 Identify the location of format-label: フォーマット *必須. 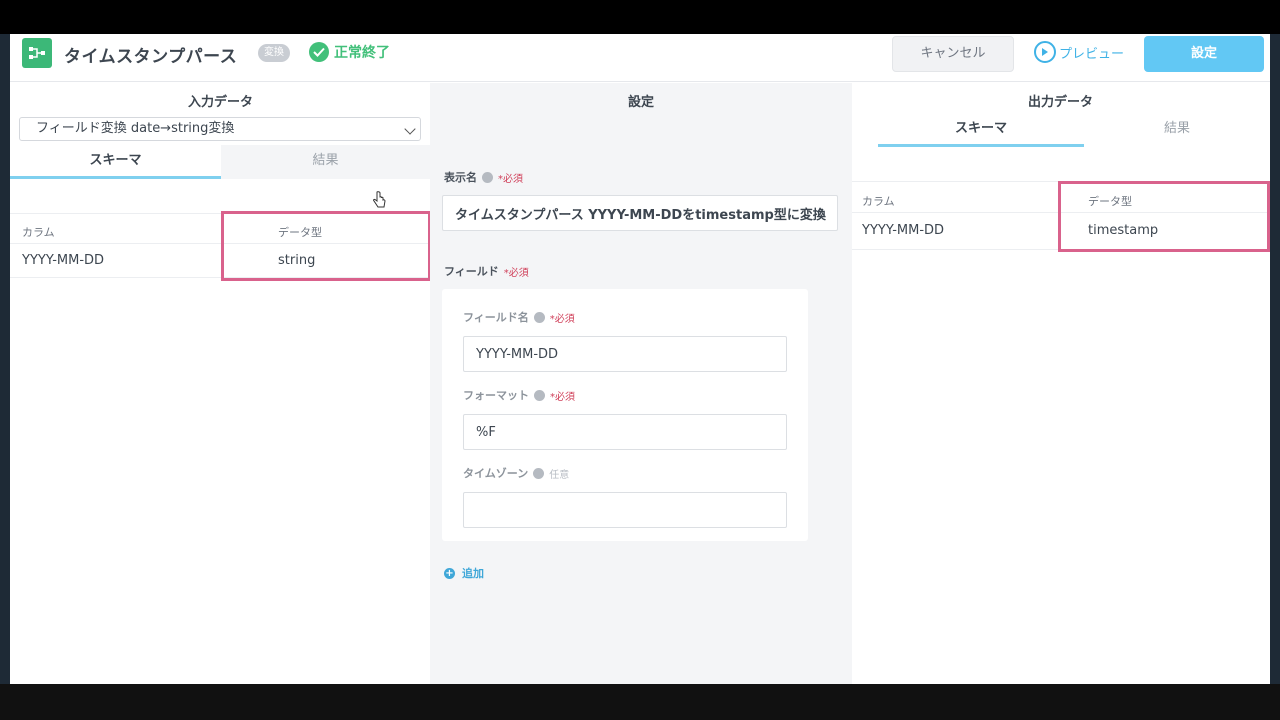
(519, 395).